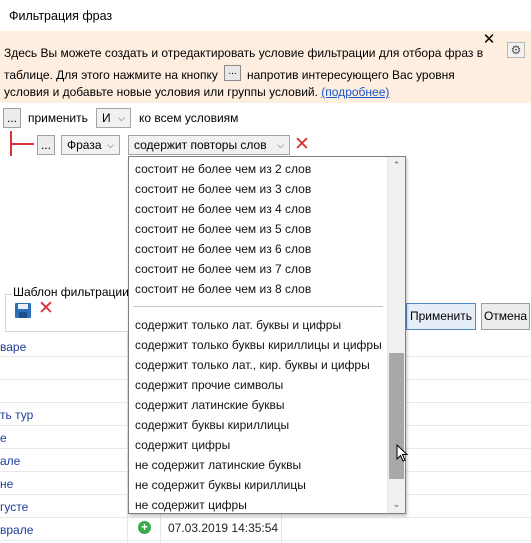 Image resolution: width=531 pixels, height=543 pixels. I want to click on dropdown-item: содержит буквы кириллицы, so click(258, 425).